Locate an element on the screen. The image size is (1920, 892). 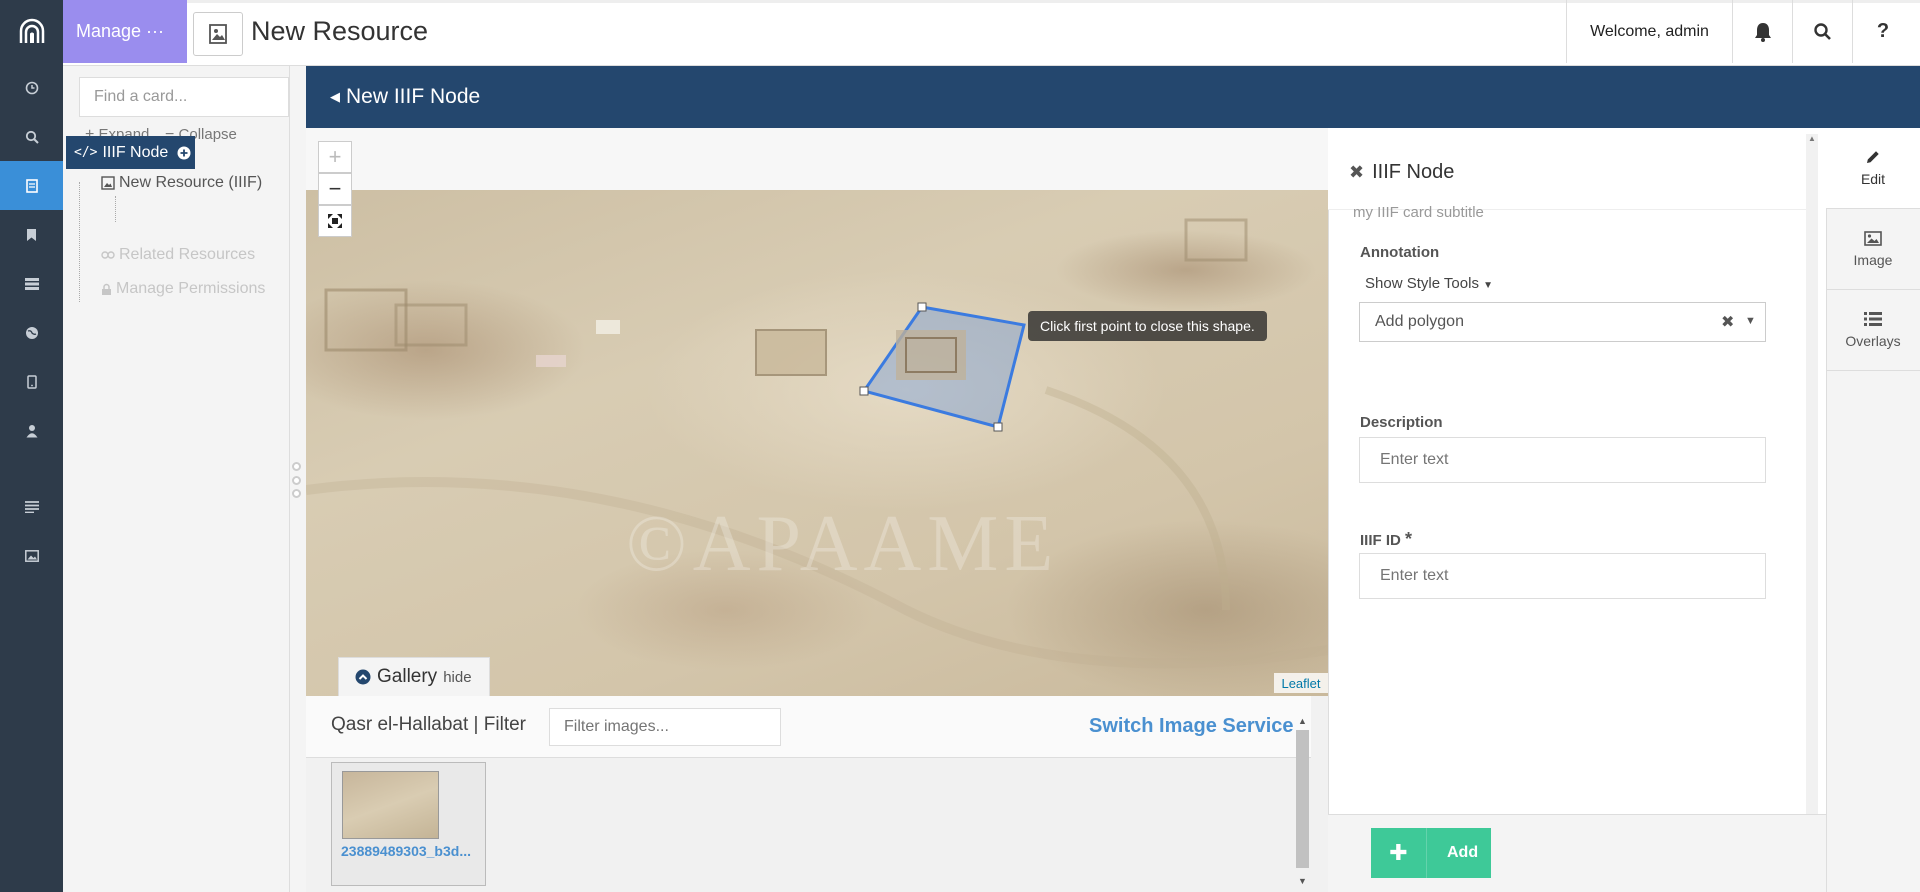
card-header: ◀ New IIIF Node is located at coordinates (1113, 97).